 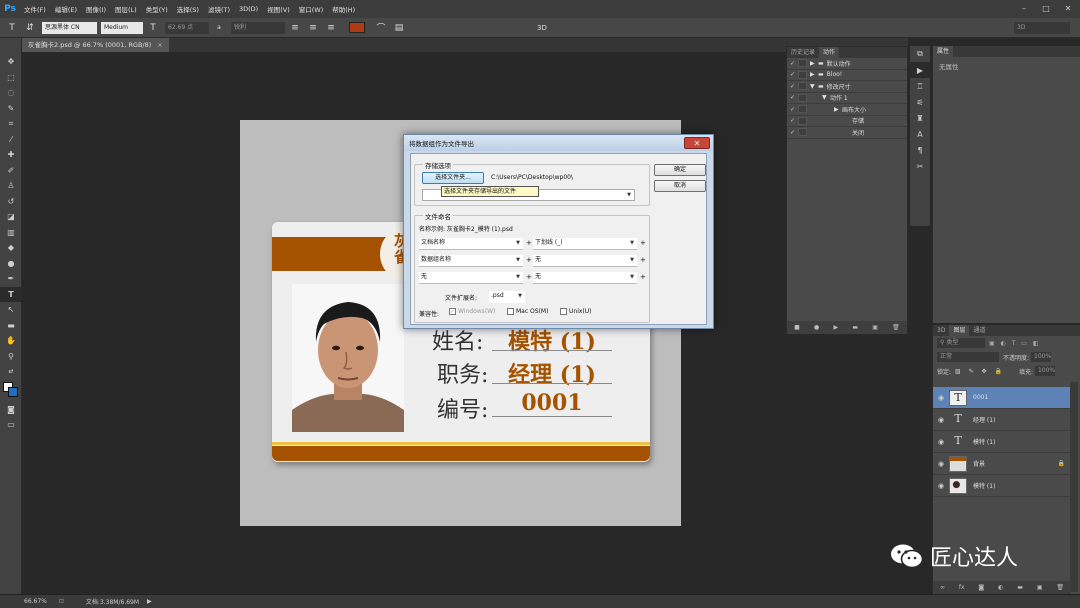 I want to click on path-select-icon: ↖, so click(x=11, y=310).